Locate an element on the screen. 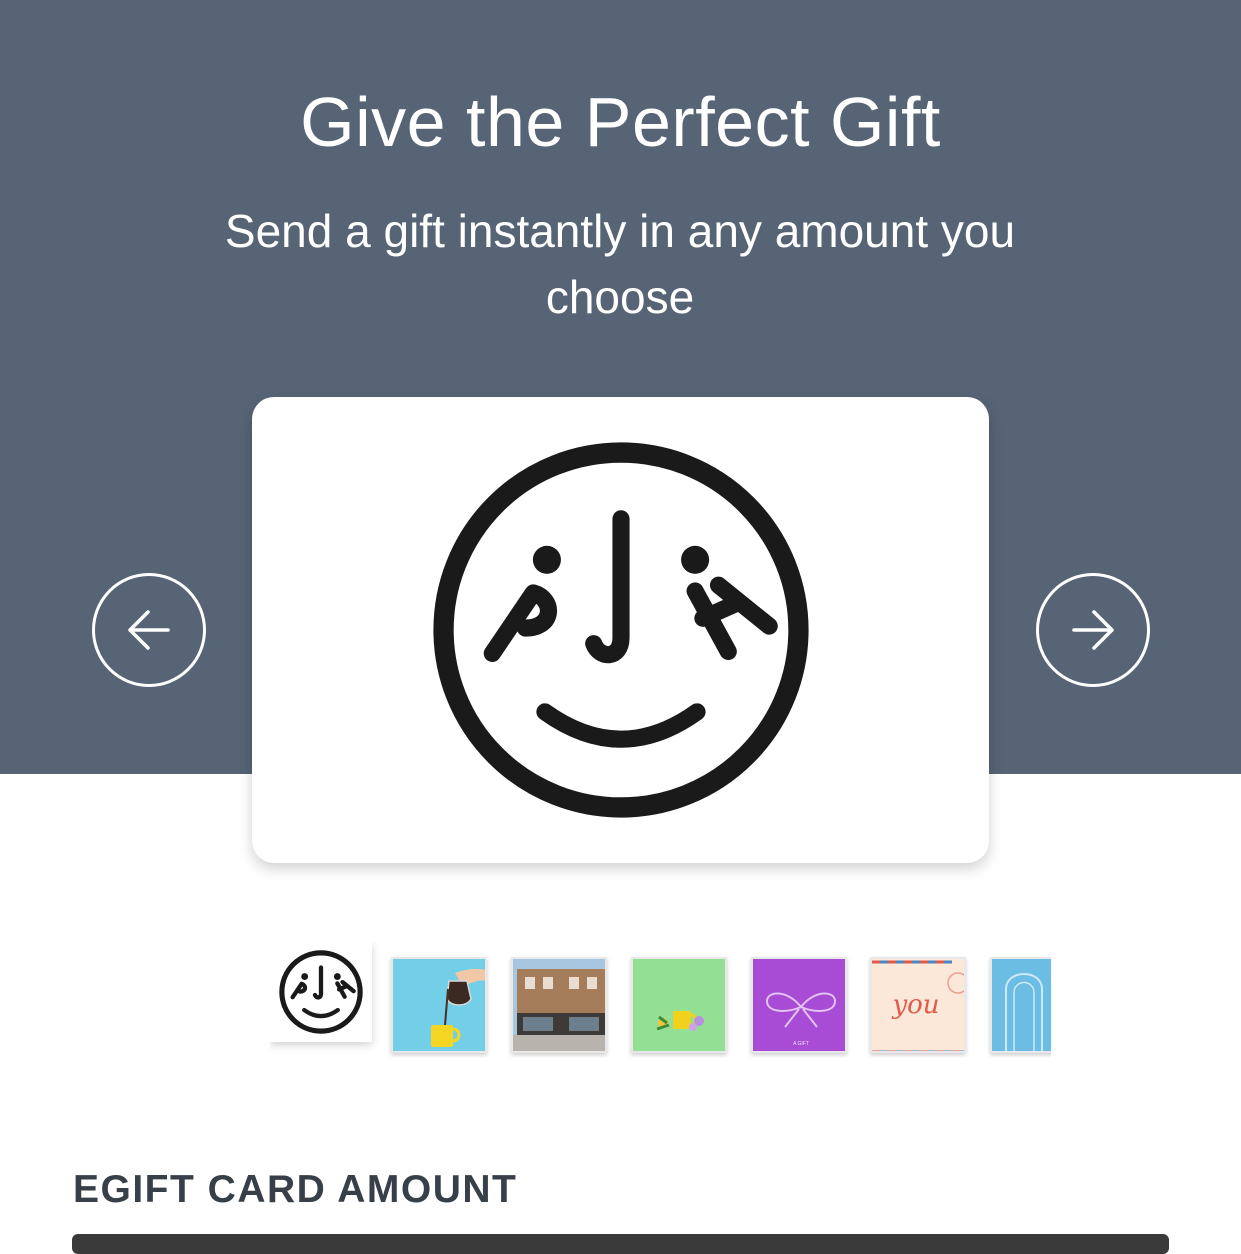  coffee-pour-image is located at coordinates (439, 1005).